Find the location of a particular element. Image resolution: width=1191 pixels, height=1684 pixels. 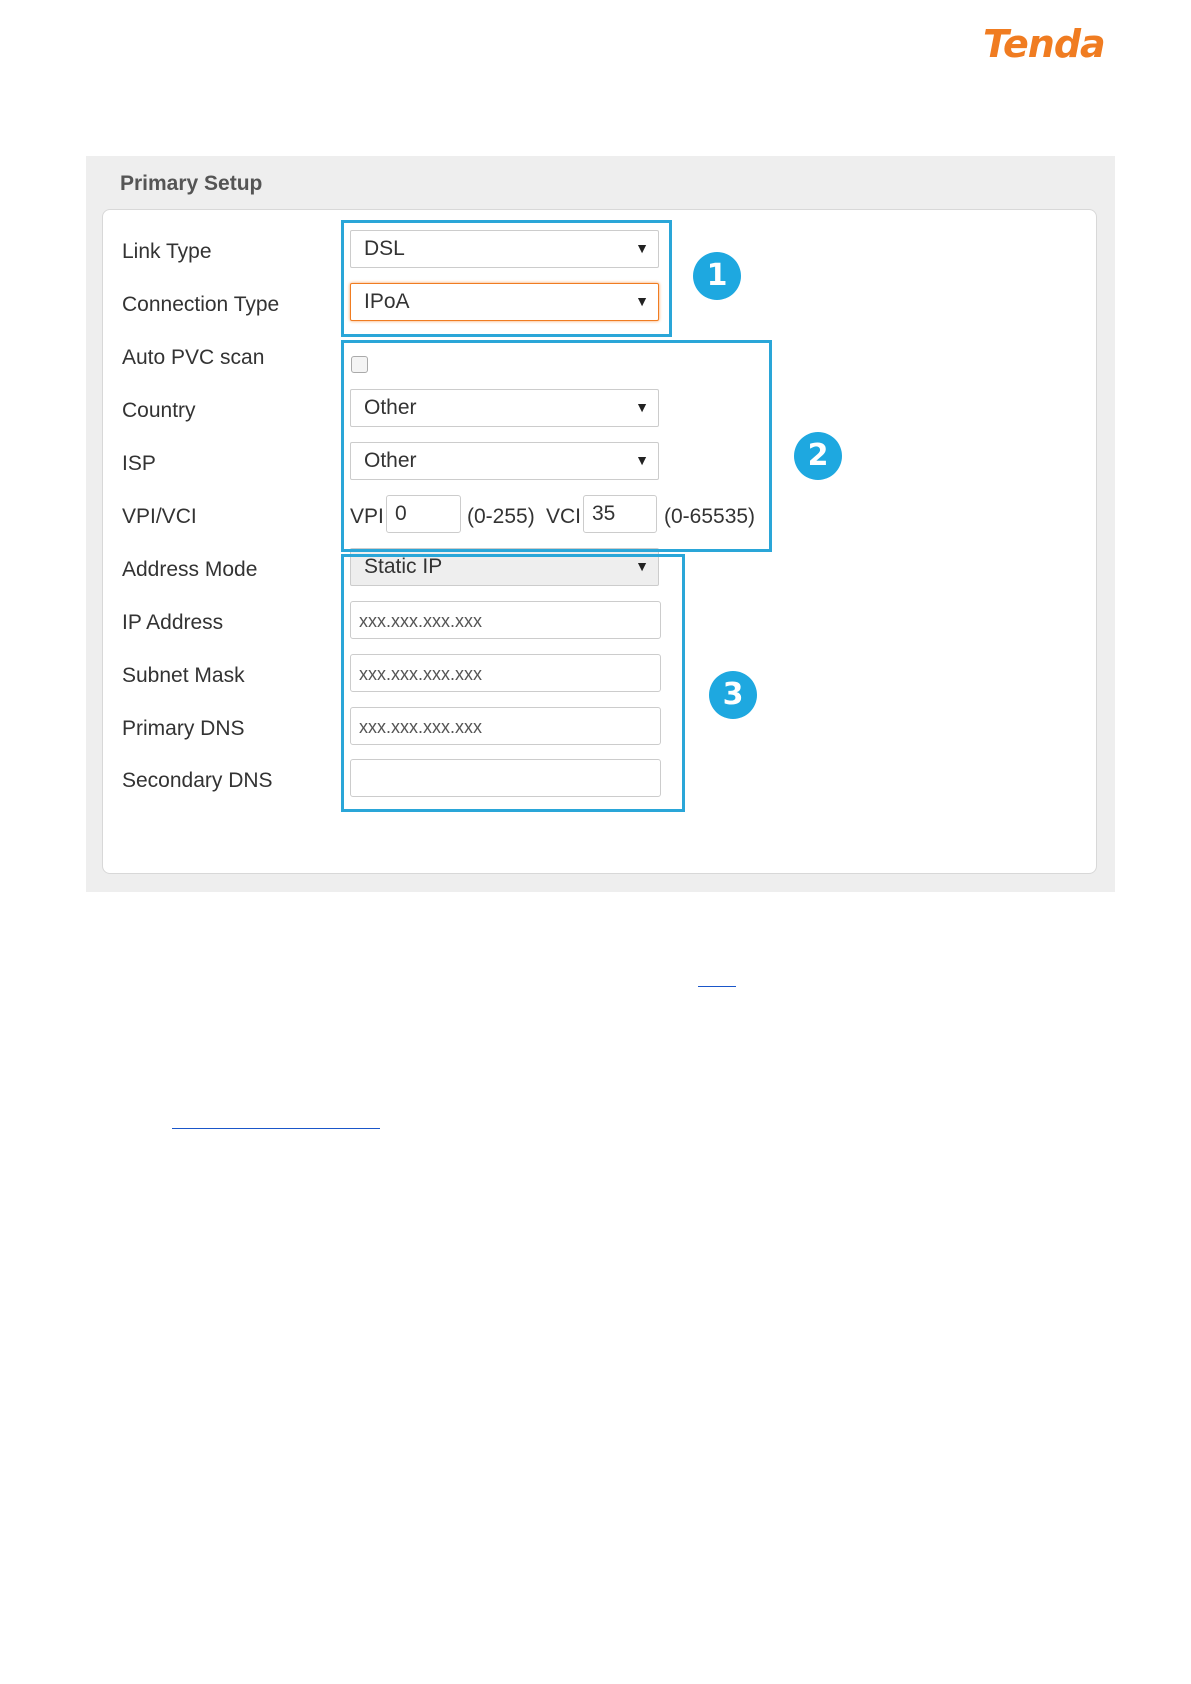

subnet-mask-label: Subnet Mask is located at coordinates (183, 675).